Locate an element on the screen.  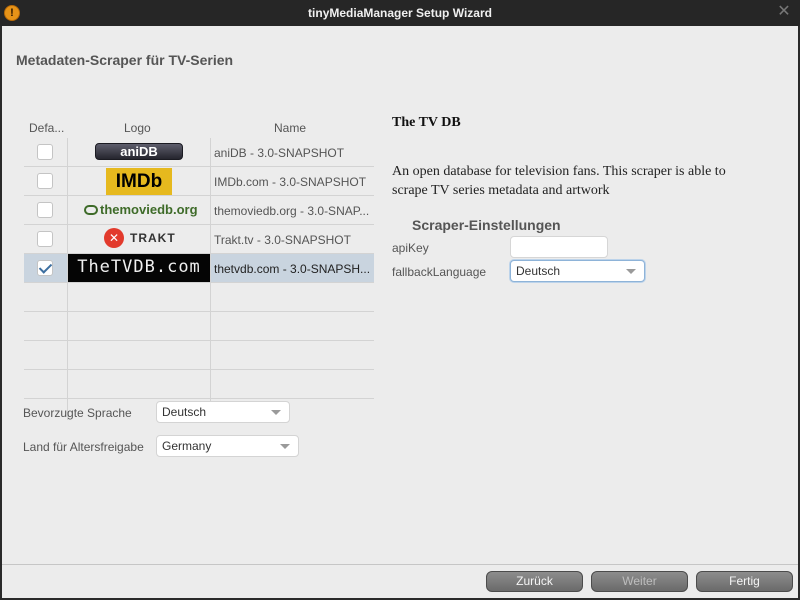
table-row: IMDb IMDb.com - 3.0-SNAPSHOT is located at coordinates (199, 181).